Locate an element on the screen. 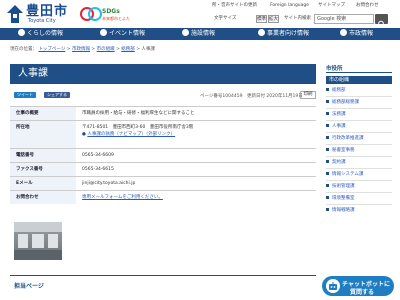  side-item-label: 行政改革推進課 is located at coordinates (348, 138).